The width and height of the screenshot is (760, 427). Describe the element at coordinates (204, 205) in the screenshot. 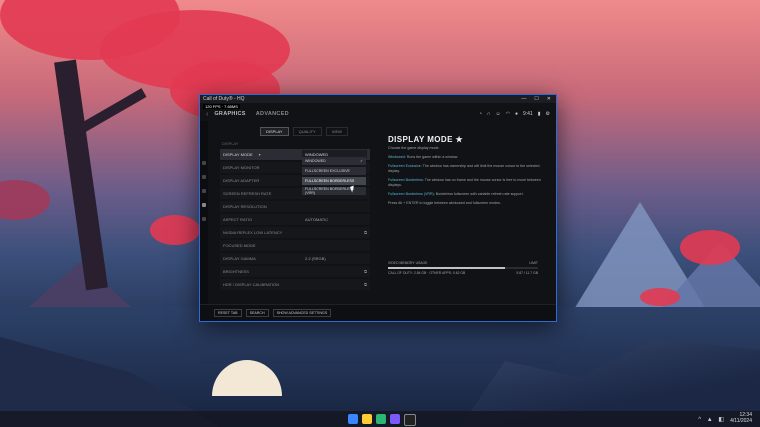

I see `nav-icon-active` at that location.